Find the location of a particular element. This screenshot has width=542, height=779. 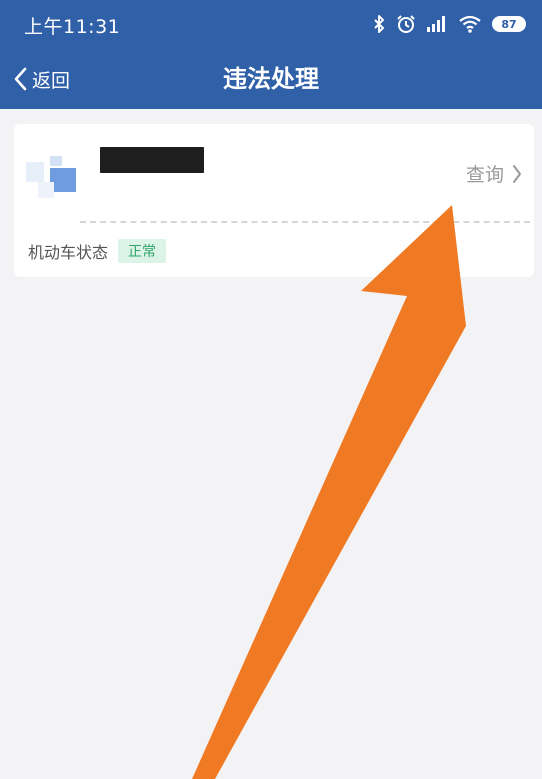

alarm-icon is located at coordinates (406, 24).